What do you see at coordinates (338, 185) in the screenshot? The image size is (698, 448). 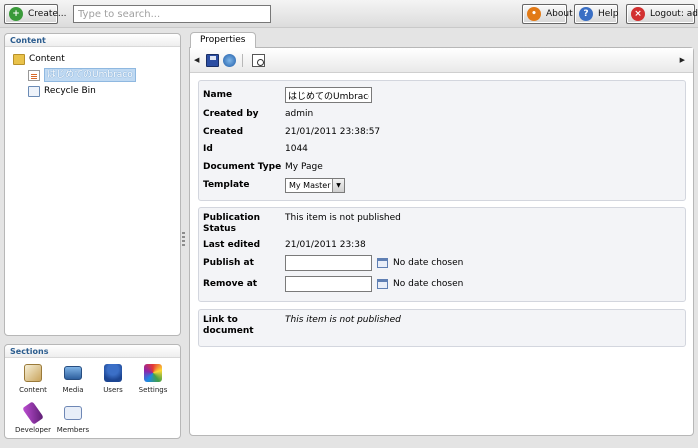 I see `chevron-down-icon: ▼` at bounding box center [338, 185].